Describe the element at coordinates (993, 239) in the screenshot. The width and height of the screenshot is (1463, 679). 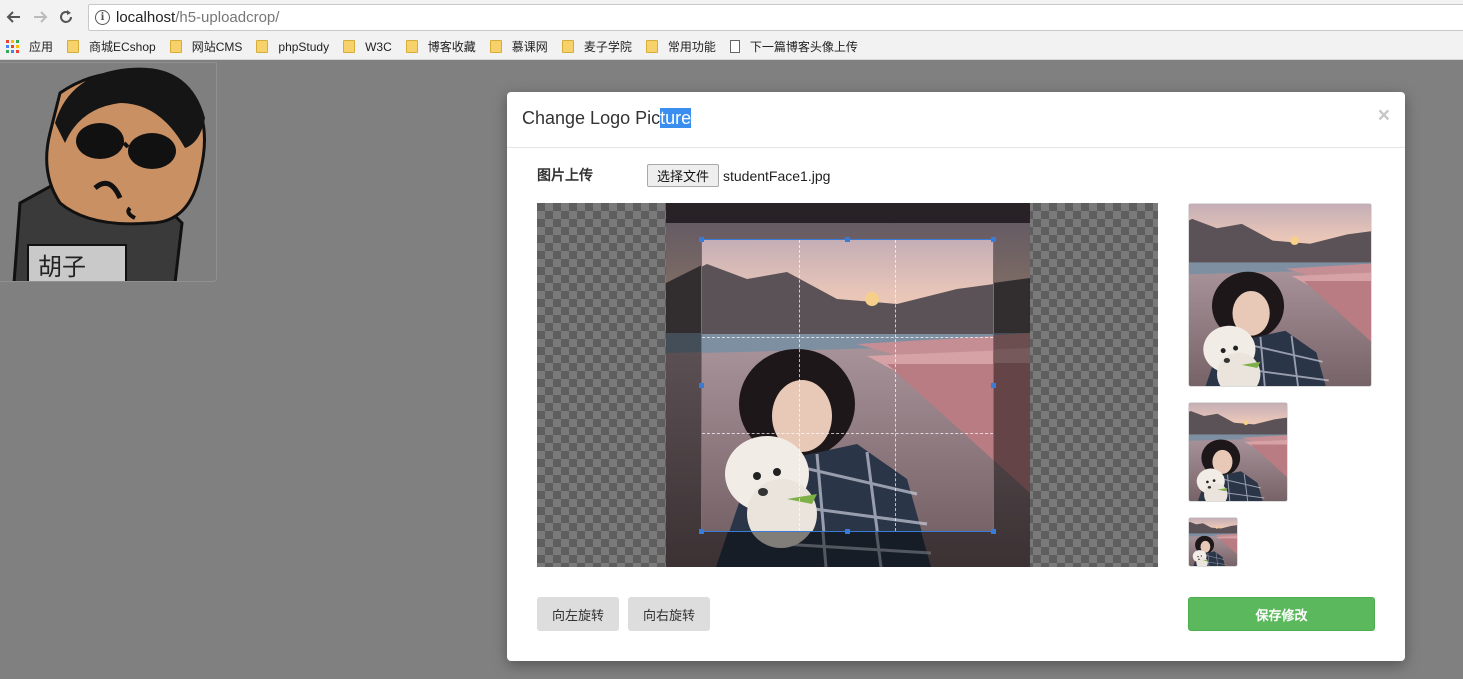
I see `crop-handle-ne` at that location.